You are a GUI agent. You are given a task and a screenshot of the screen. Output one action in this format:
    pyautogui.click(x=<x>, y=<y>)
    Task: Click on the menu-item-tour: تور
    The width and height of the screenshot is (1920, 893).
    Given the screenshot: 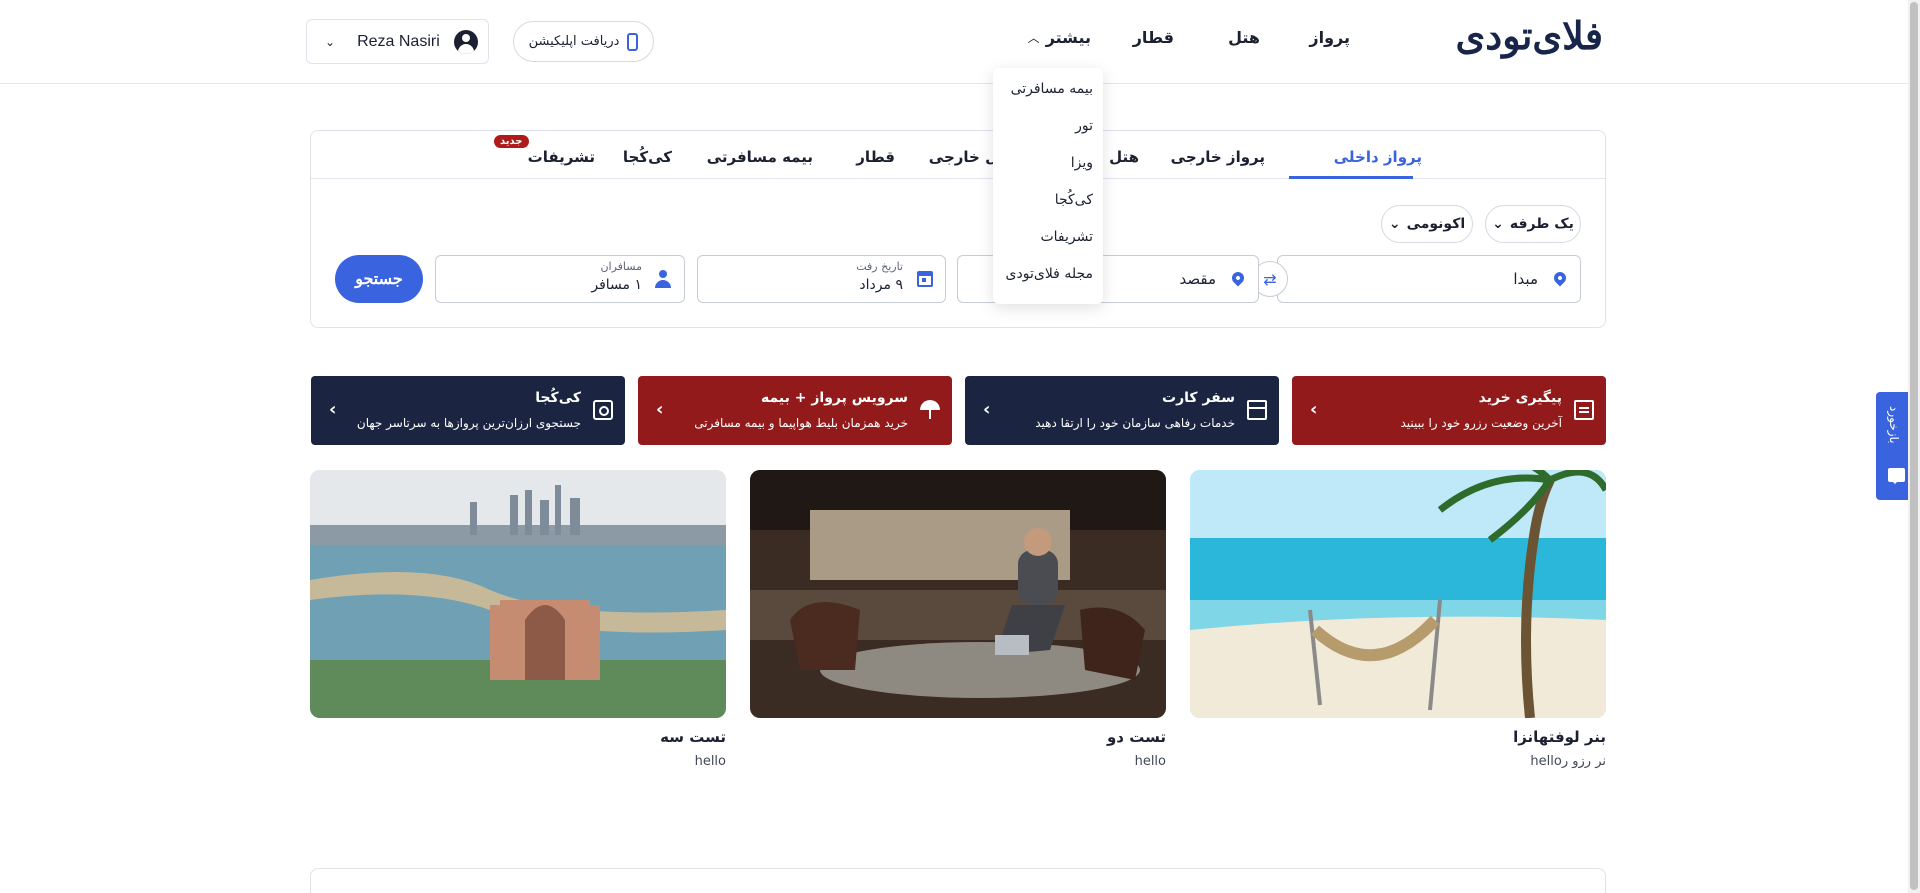 What is the action you would take?
    pyautogui.click(x=1084, y=126)
    